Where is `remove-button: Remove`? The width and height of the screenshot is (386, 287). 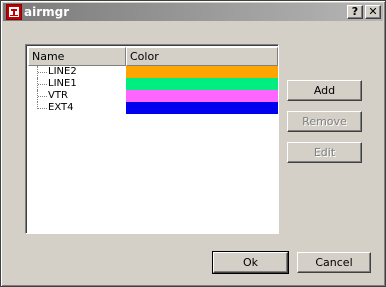
remove-button: Remove is located at coordinates (324, 121).